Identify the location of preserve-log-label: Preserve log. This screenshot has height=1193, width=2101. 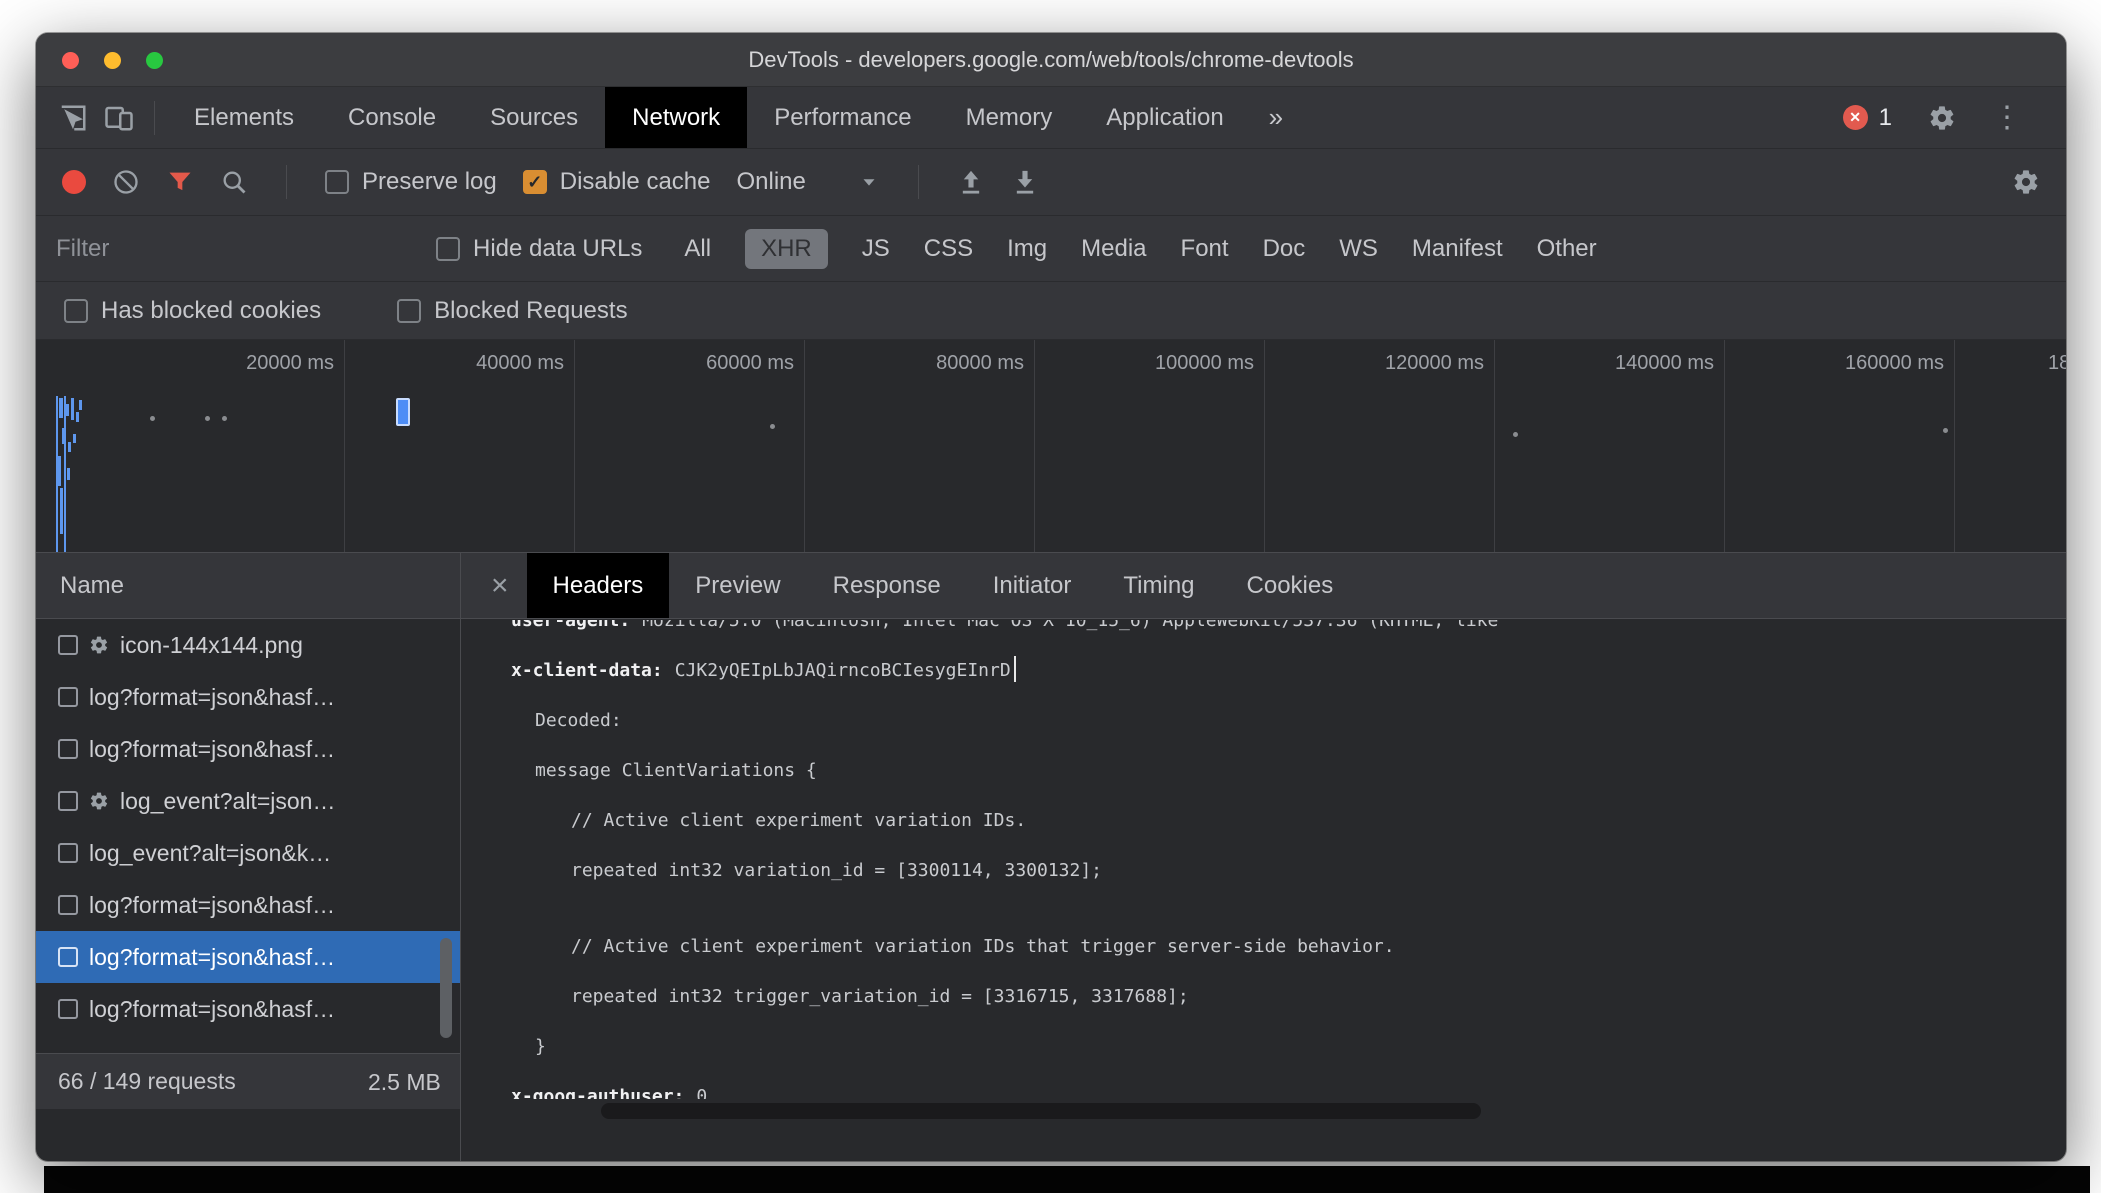
(429, 182).